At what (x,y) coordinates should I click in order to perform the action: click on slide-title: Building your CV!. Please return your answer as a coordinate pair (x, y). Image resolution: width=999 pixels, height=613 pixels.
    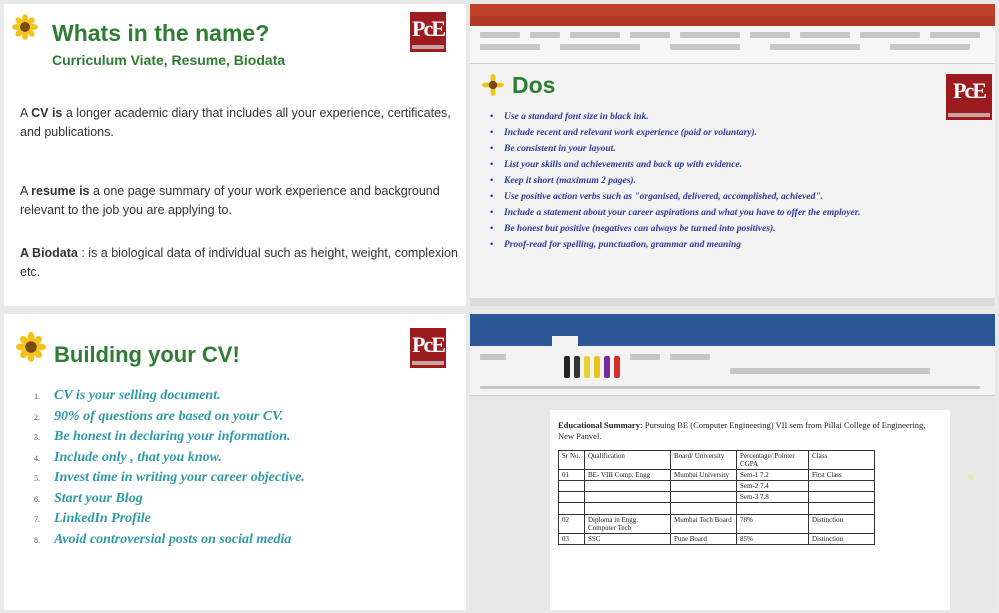
    Looking at the image, I should click on (147, 354).